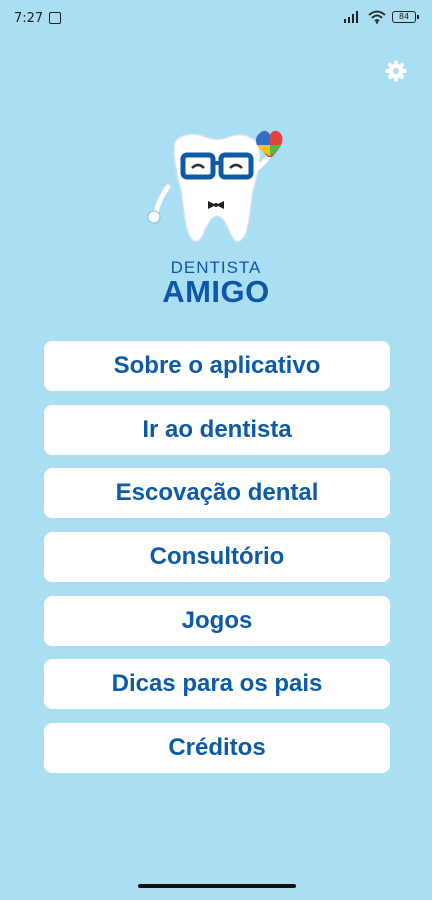 The height and width of the screenshot is (900, 432). I want to click on home-gesture-handle, so click(217, 886).